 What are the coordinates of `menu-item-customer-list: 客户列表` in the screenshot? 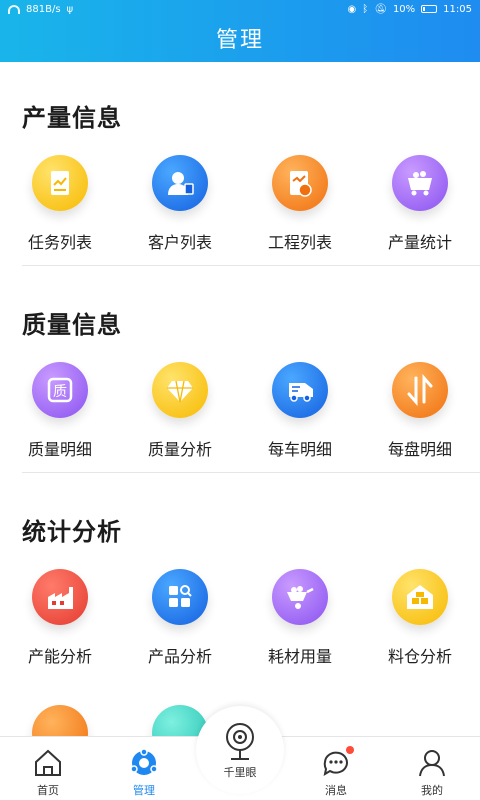 It's located at (180, 204).